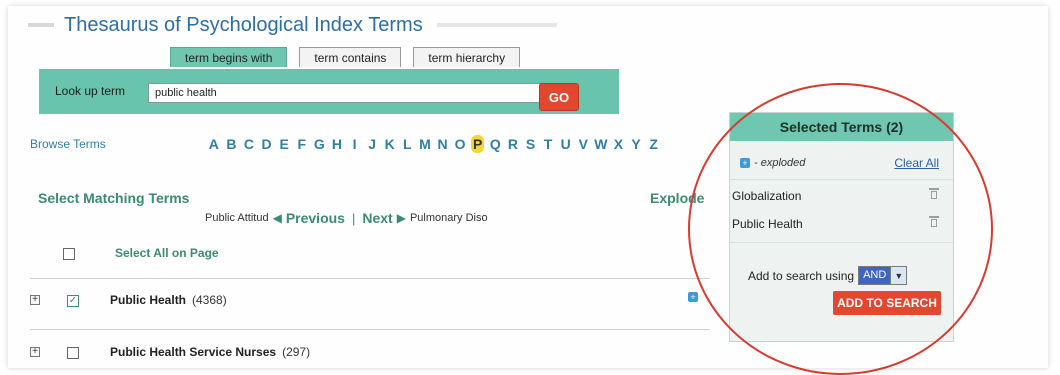 The width and height of the screenshot is (1060, 375). What do you see at coordinates (478, 144) in the screenshot?
I see `letter-p: P` at bounding box center [478, 144].